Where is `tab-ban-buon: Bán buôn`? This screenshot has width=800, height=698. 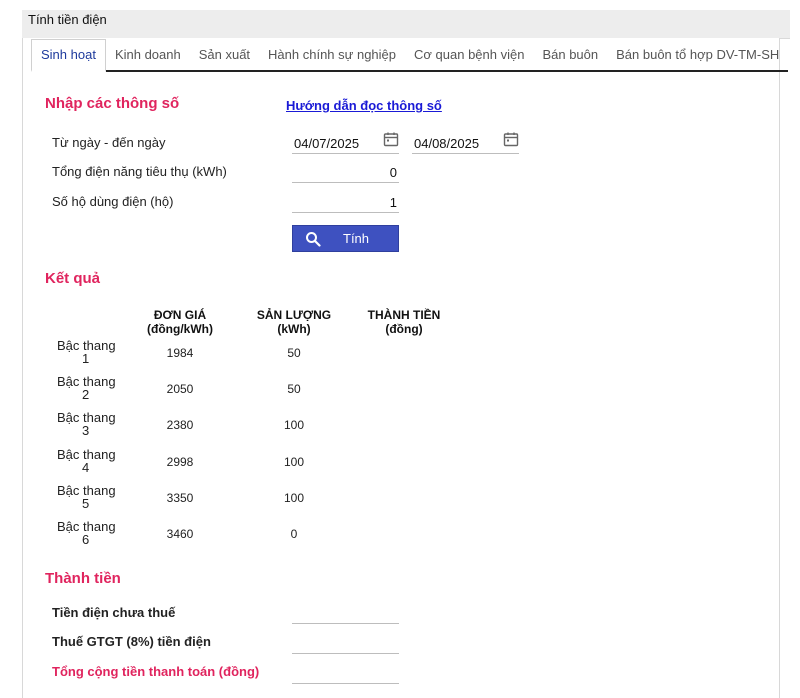
tab-ban-buon: Bán buôn is located at coordinates (570, 59).